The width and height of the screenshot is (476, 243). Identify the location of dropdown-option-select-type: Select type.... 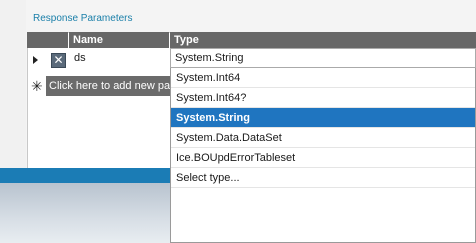
(323, 178).